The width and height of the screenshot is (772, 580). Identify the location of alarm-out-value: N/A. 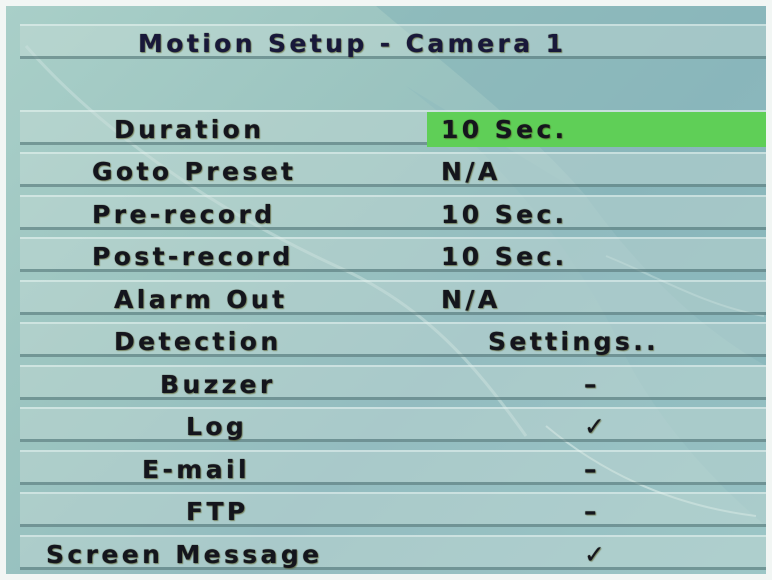
(471, 300).